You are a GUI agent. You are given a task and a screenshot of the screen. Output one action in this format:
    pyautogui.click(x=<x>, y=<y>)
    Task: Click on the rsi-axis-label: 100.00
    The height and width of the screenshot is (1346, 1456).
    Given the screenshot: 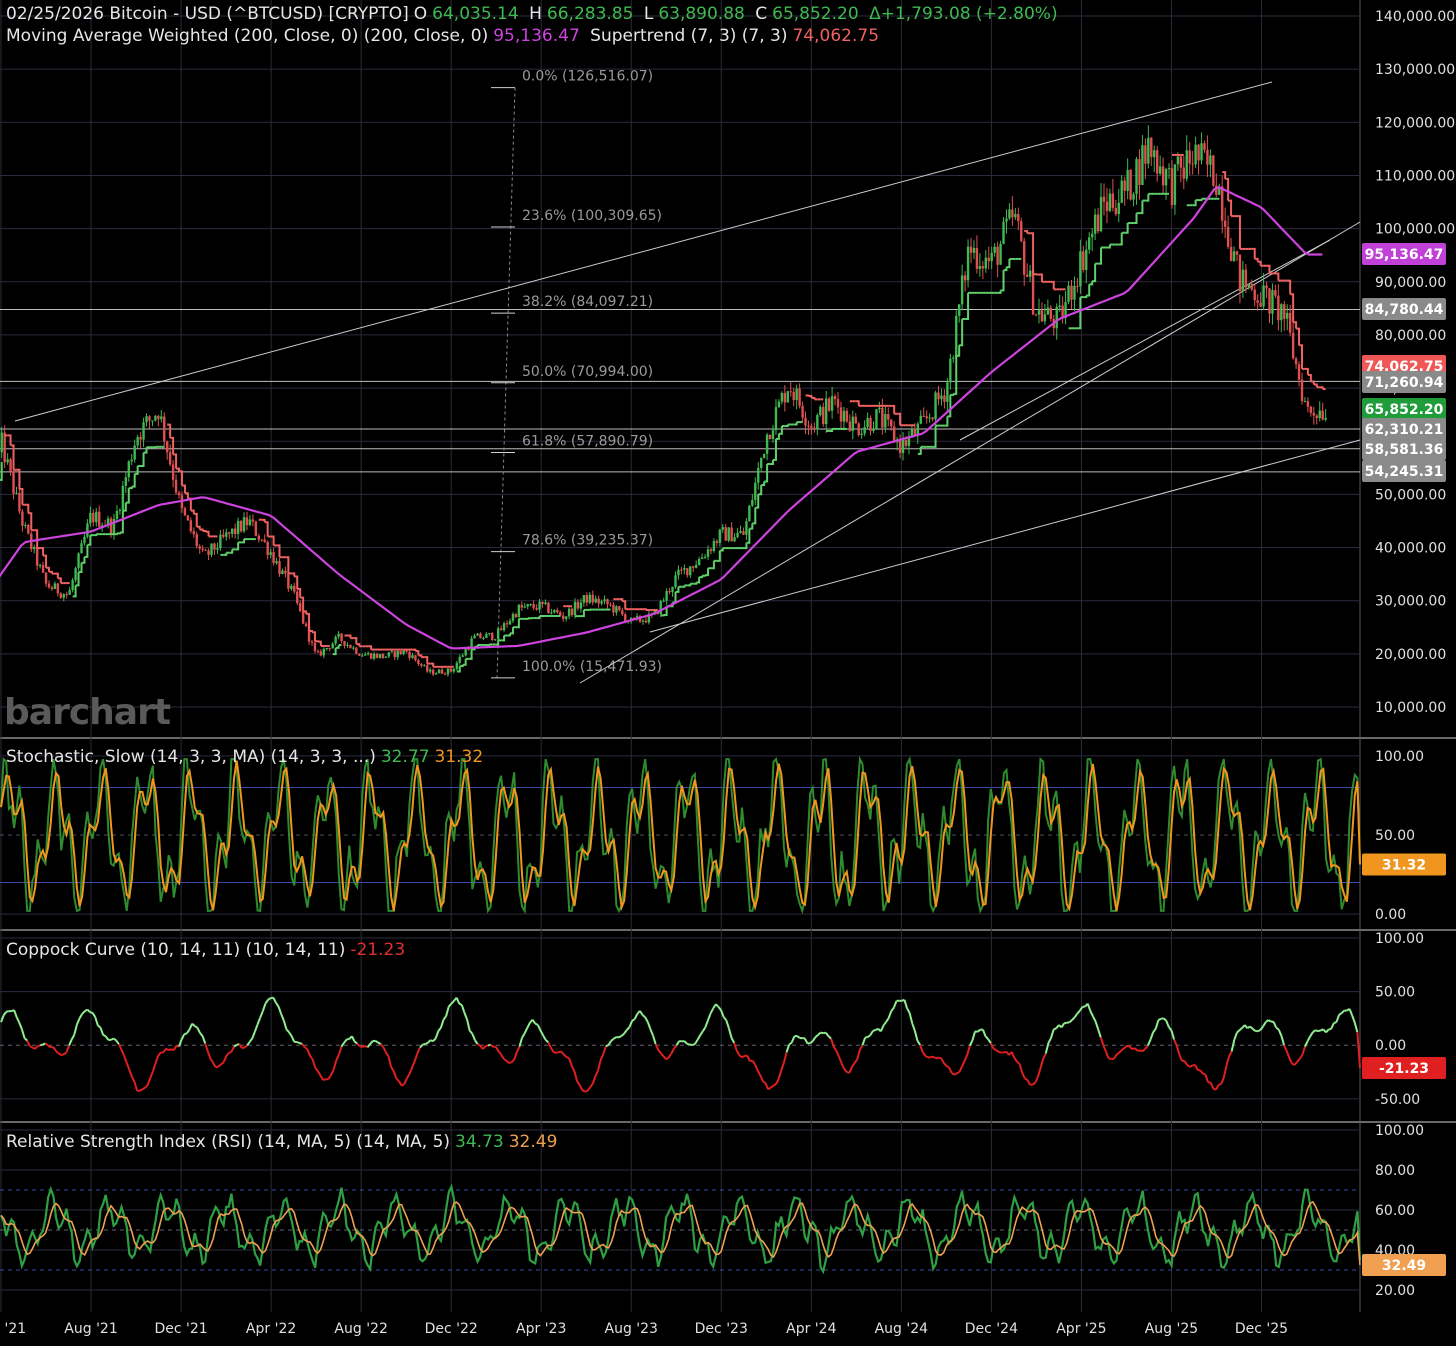 What is the action you would take?
    pyautogui.click(x=1399, y=1131)
    